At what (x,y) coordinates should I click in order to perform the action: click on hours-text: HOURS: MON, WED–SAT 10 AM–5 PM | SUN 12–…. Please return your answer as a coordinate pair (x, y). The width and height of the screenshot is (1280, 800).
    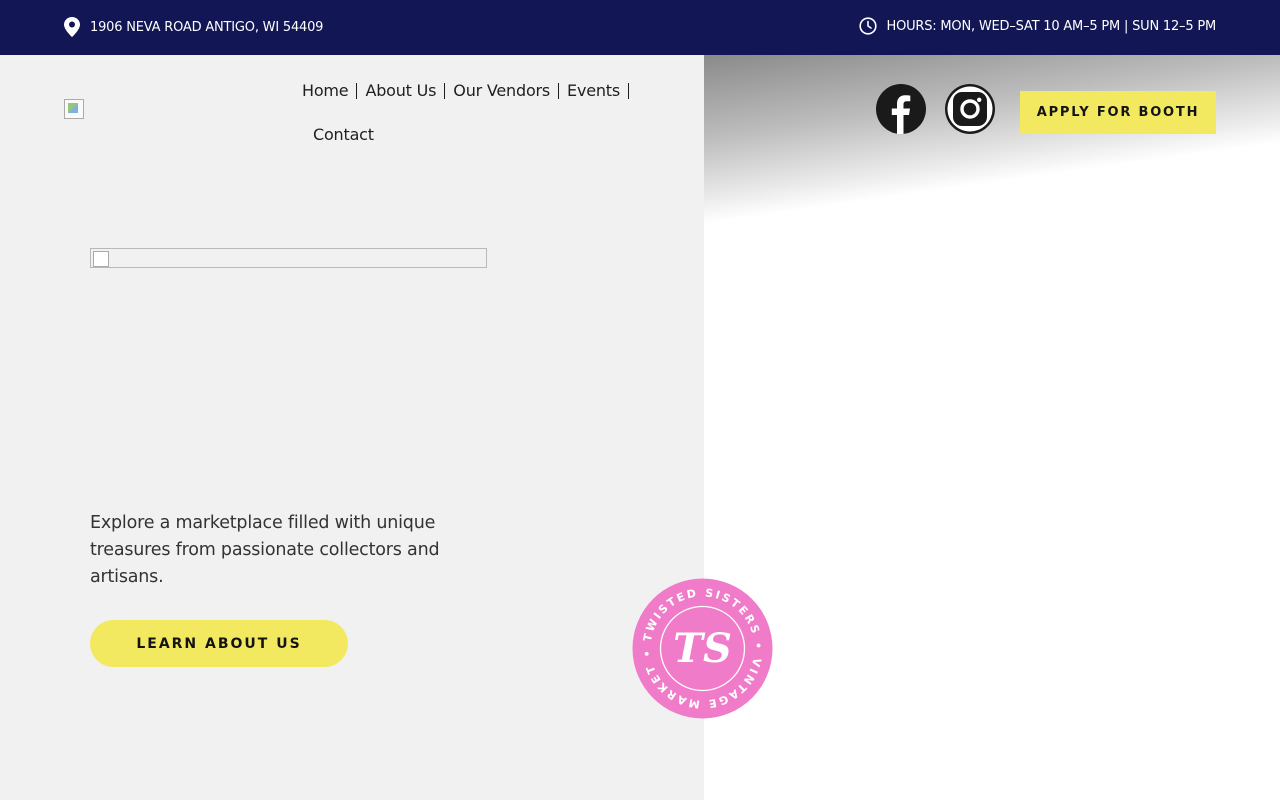
    Looking at the image, I should click on (1051, 26).